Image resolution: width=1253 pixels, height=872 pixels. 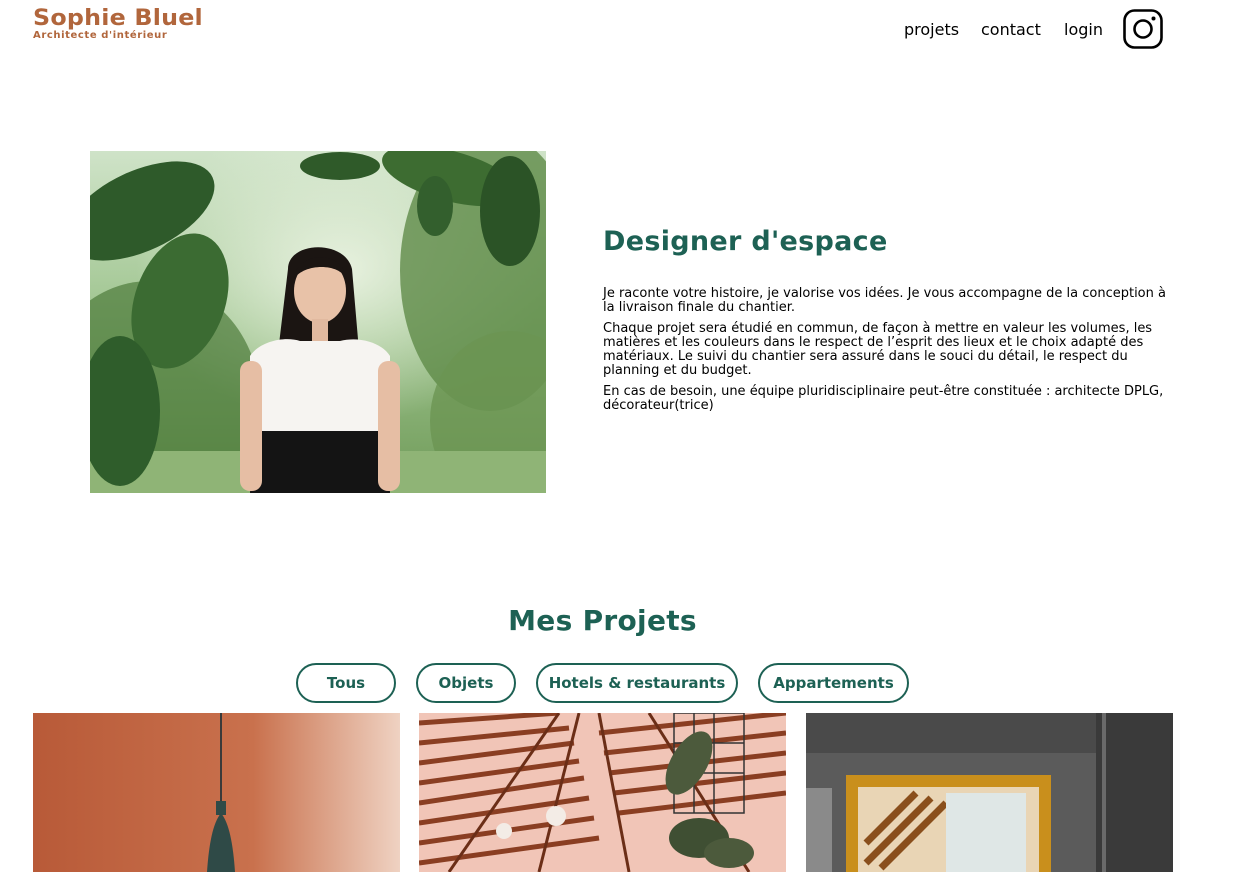 I want to click on site-logo: Sophie Bluel Architecte d'intérieur, so click(x=118, y=23).